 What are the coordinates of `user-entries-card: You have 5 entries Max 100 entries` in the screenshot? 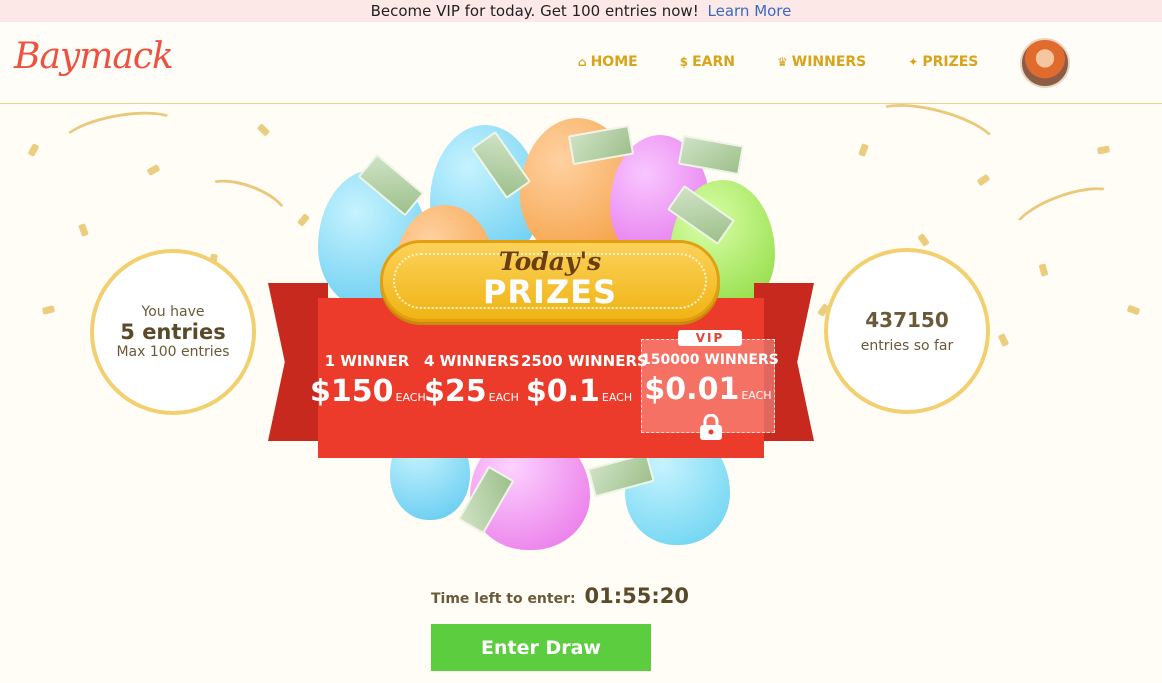 It's located at (173, 332).